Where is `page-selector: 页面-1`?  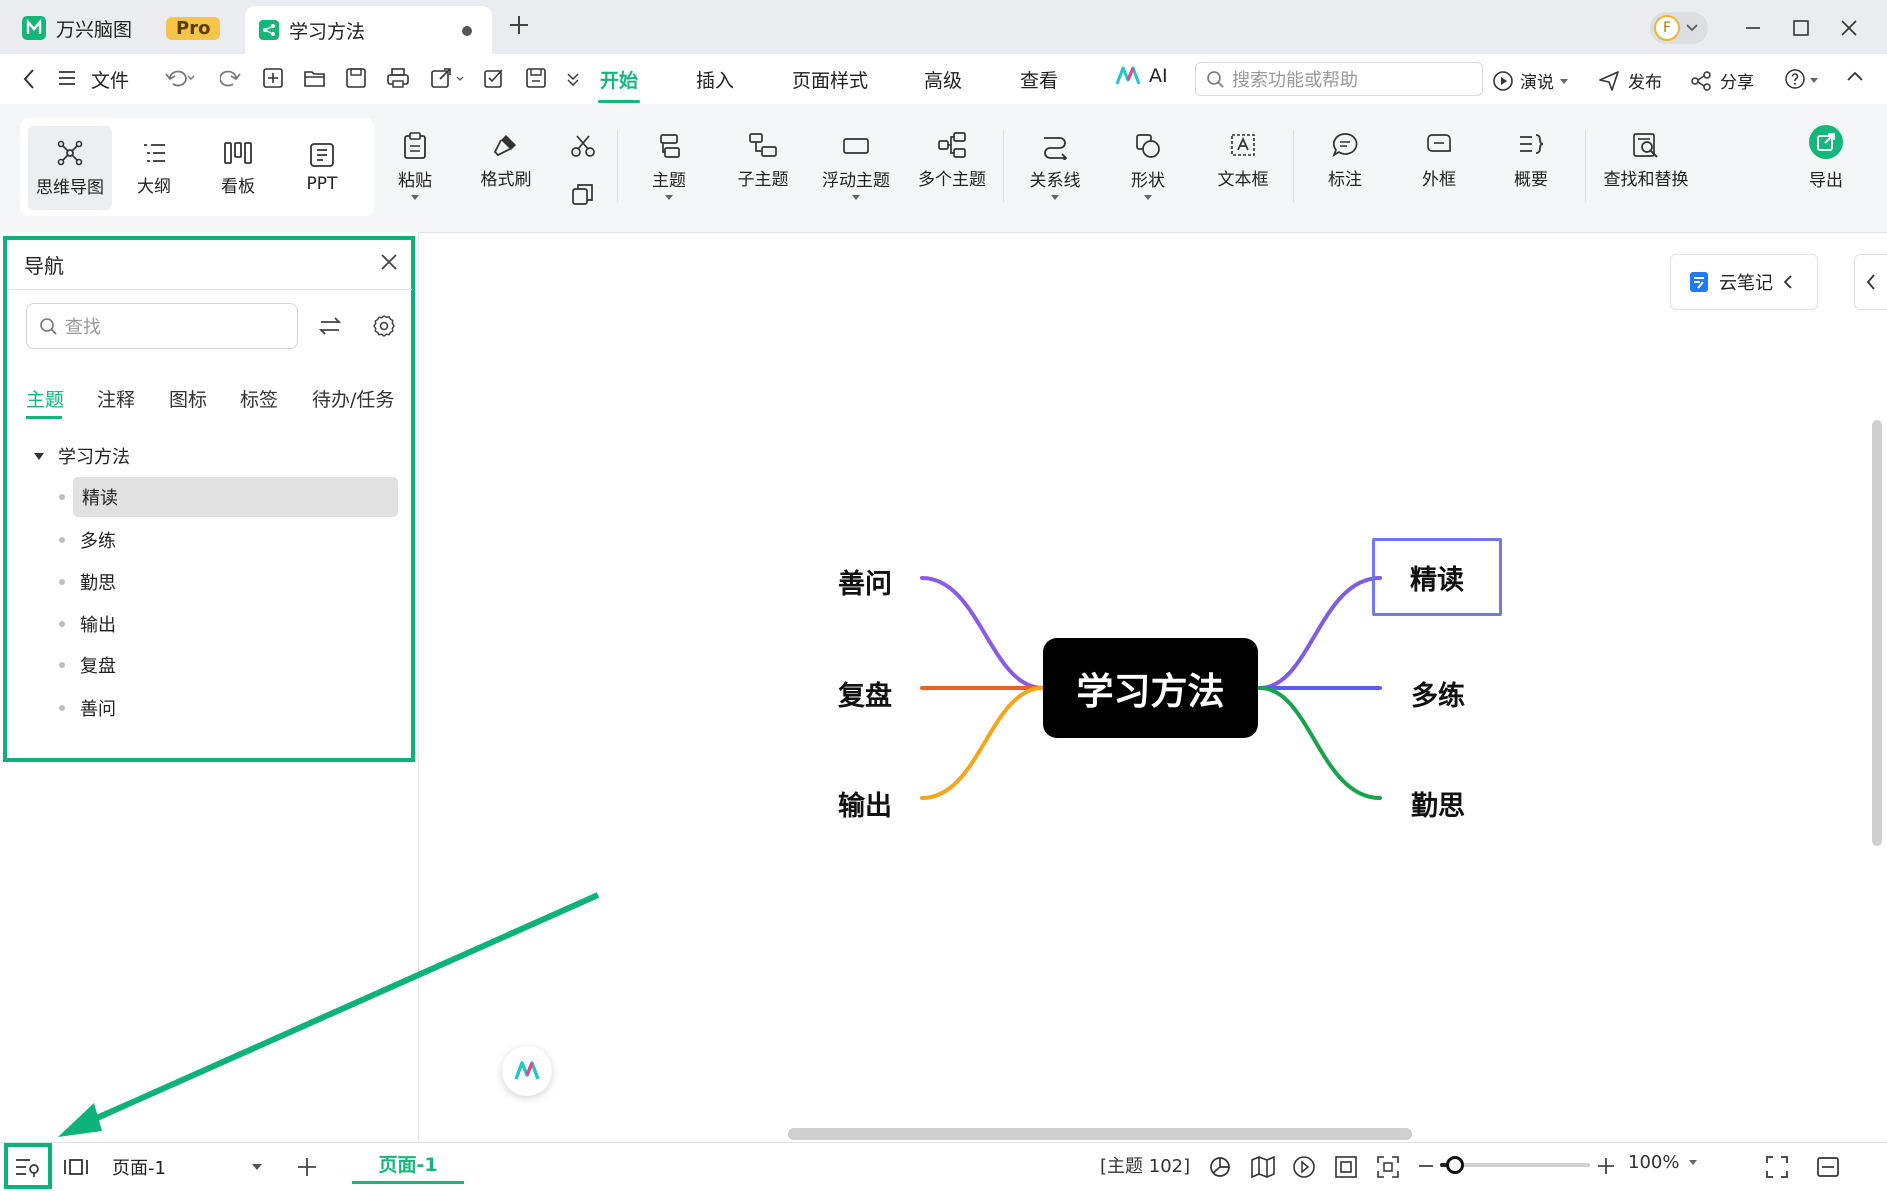
page-selector: 页面-1 is located at coordinates (187, 1167).